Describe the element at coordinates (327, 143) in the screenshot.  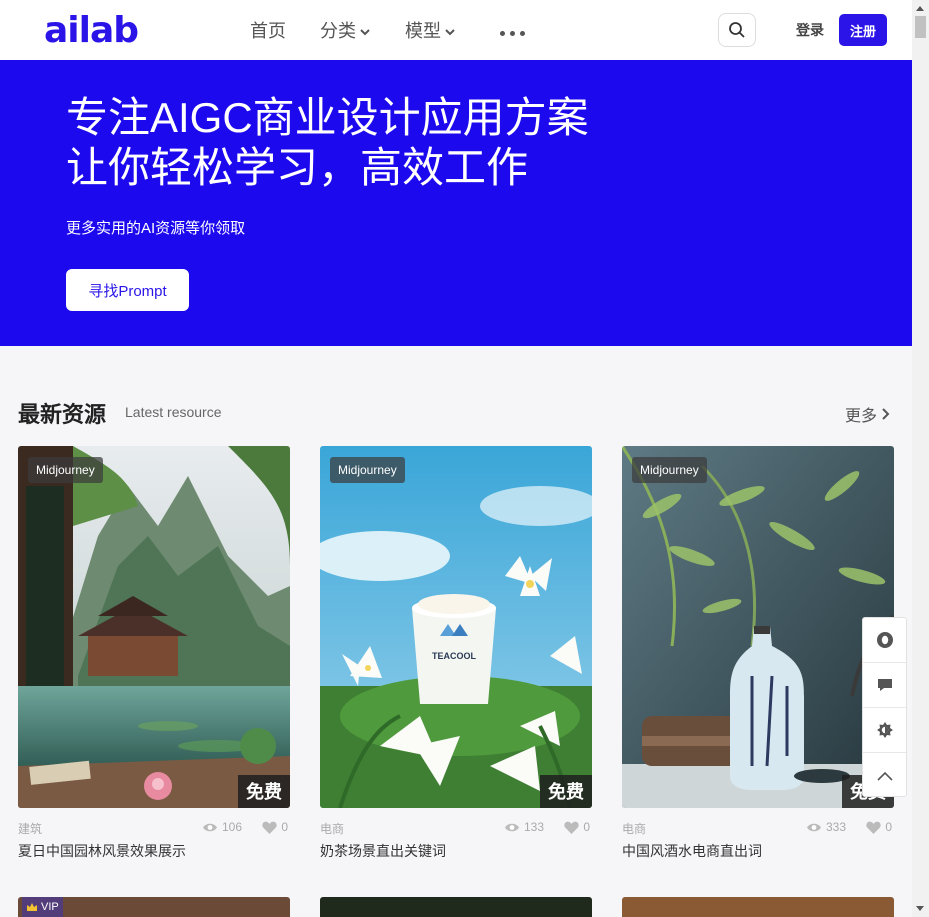
I see `hero-title: 专注AIGC商业设计应用方案 让你轻松学习，高效工作` at that location.